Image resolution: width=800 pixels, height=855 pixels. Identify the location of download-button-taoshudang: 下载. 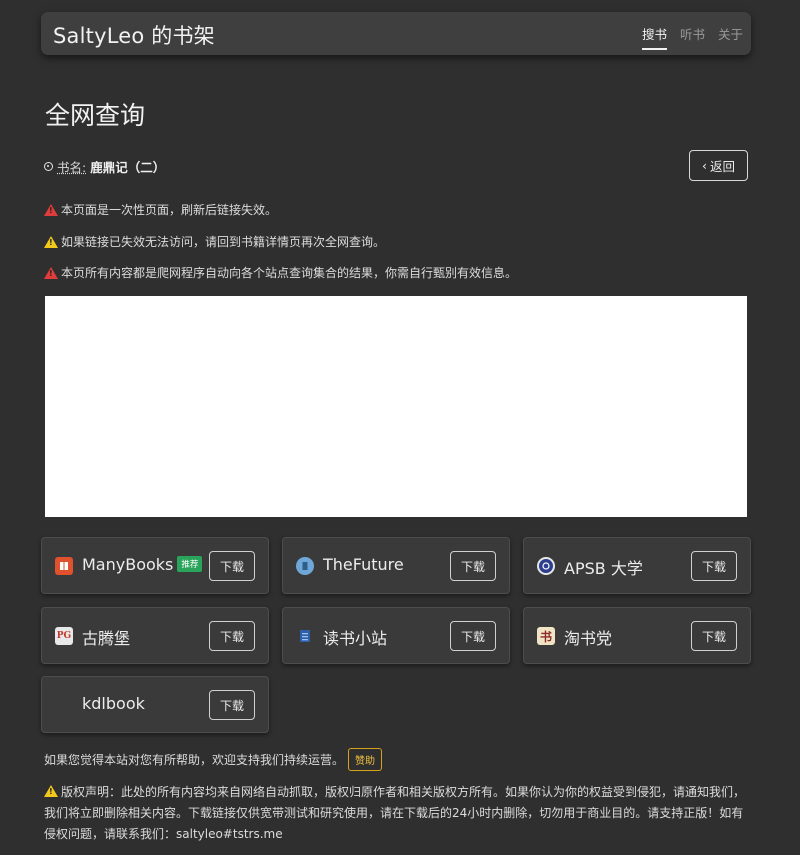
(714, 636).